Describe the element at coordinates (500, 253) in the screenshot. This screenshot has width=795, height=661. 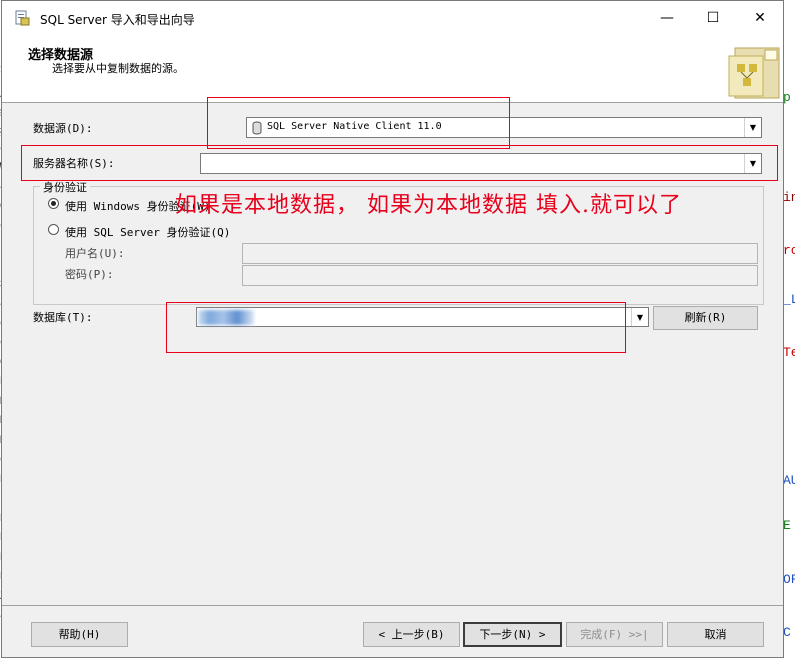
I see `username-field` at that location.